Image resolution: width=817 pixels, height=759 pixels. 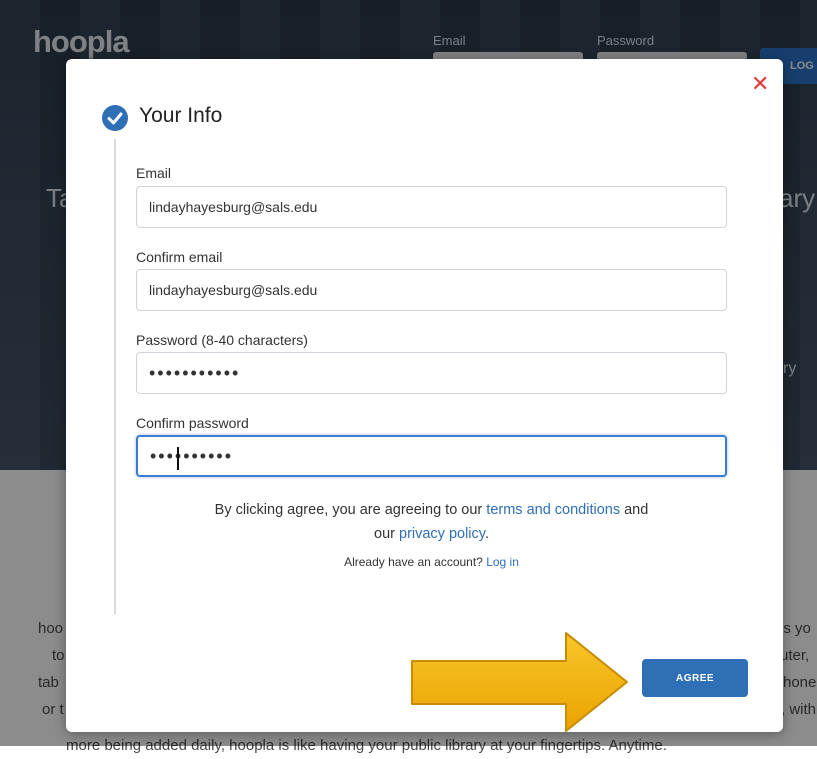 I want to click on already-account-text: Already have an account? Log in, so click(x=431, y=562).